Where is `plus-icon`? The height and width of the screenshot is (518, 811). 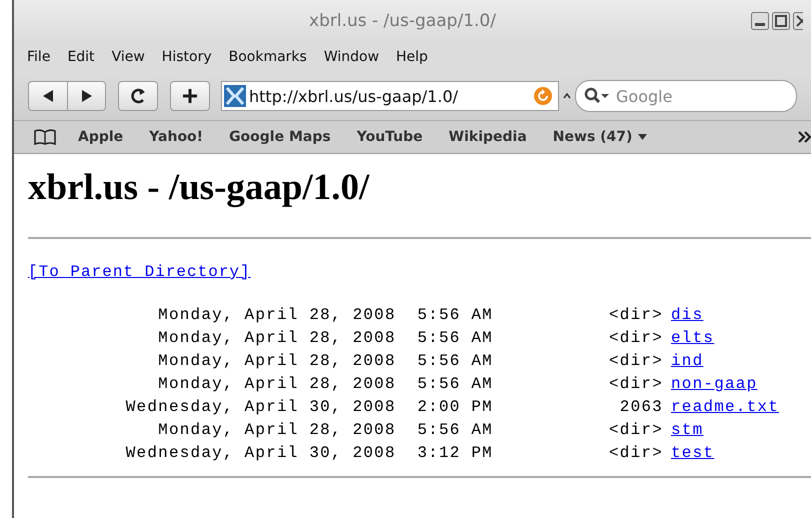 plus-icon is located at coordinates (190, 96).